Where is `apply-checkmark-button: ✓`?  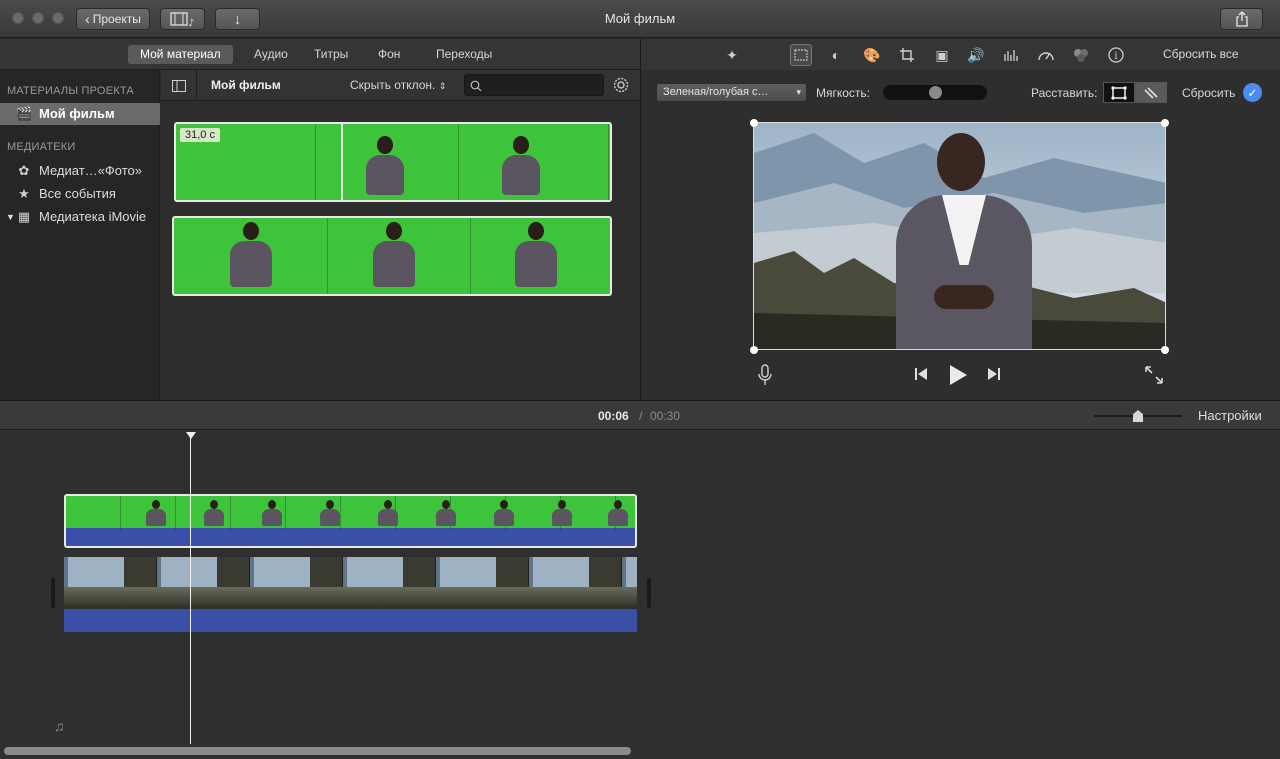
apply-checkmark-button: ✓ is located at coordinates (1252, 92).